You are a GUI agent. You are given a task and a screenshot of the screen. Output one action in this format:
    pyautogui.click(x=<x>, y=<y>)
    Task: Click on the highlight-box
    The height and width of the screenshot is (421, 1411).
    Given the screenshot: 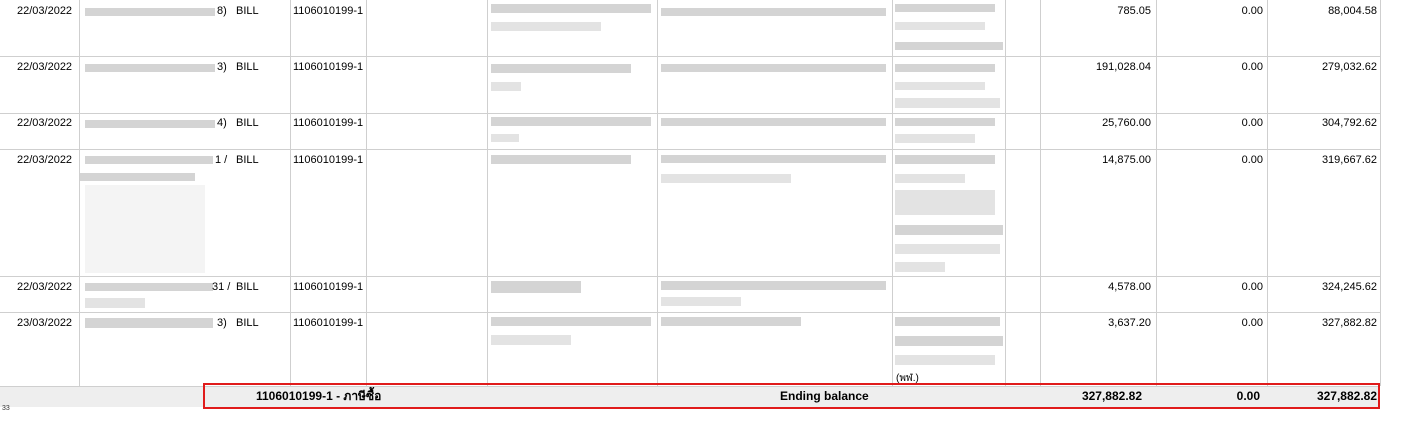 What is the action you would take?
    pyautogui.click(x=791, y=396)
    